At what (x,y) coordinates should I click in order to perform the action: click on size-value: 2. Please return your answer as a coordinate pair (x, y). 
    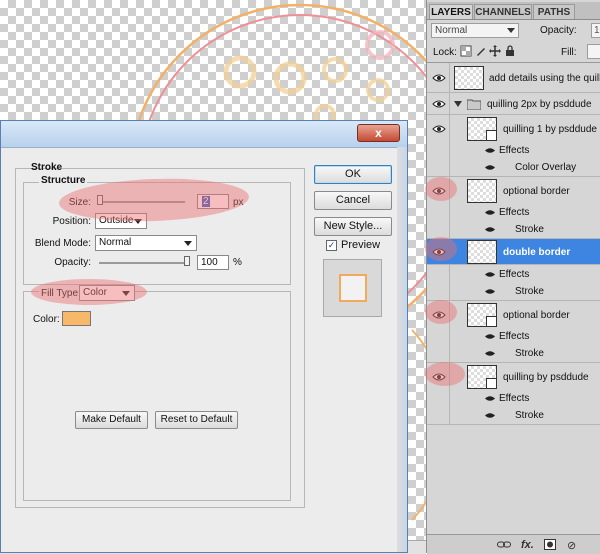
    Looking at the image, I should click on (206, 201).